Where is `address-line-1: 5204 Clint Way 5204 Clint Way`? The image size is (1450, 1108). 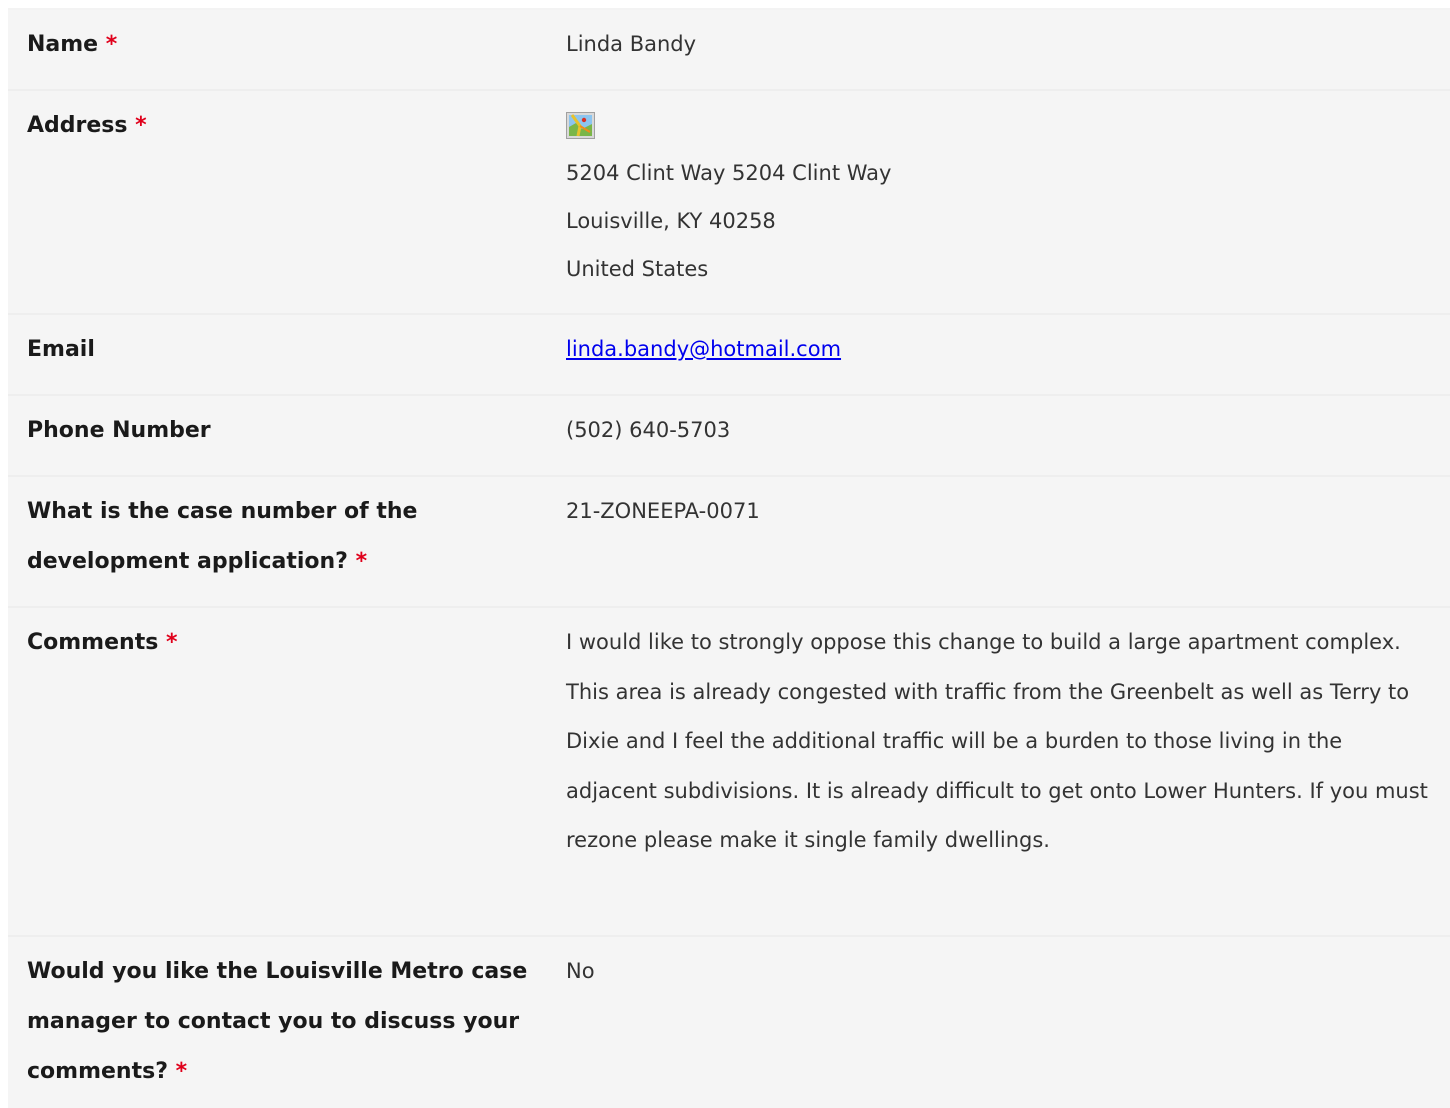
address-line-1: 5204 Clint Way 5204 Clint Way is located at coordinates (729, 173).